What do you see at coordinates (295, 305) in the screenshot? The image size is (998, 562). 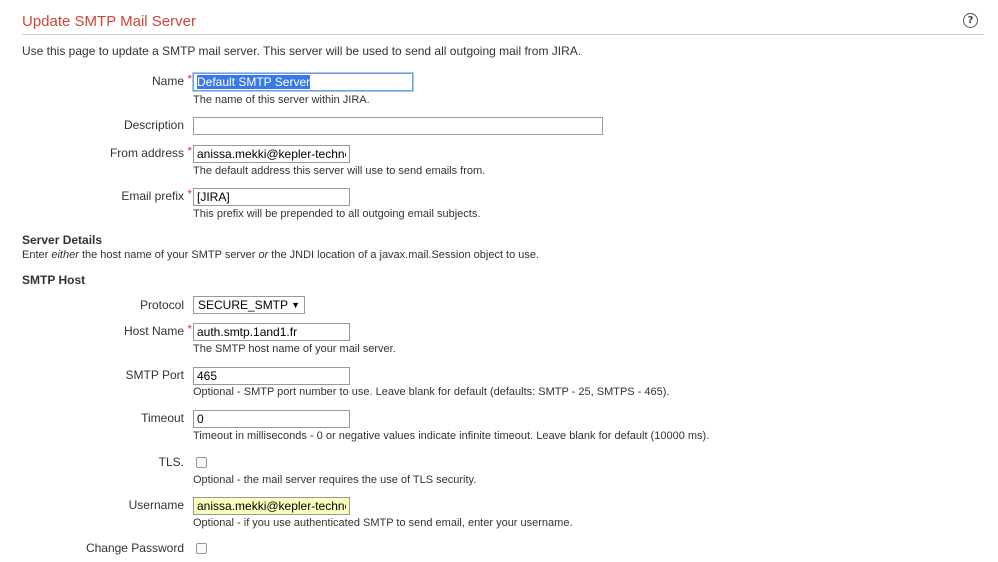 I see `chevron-down-icon: ▼` at bounding box center [295, 305].